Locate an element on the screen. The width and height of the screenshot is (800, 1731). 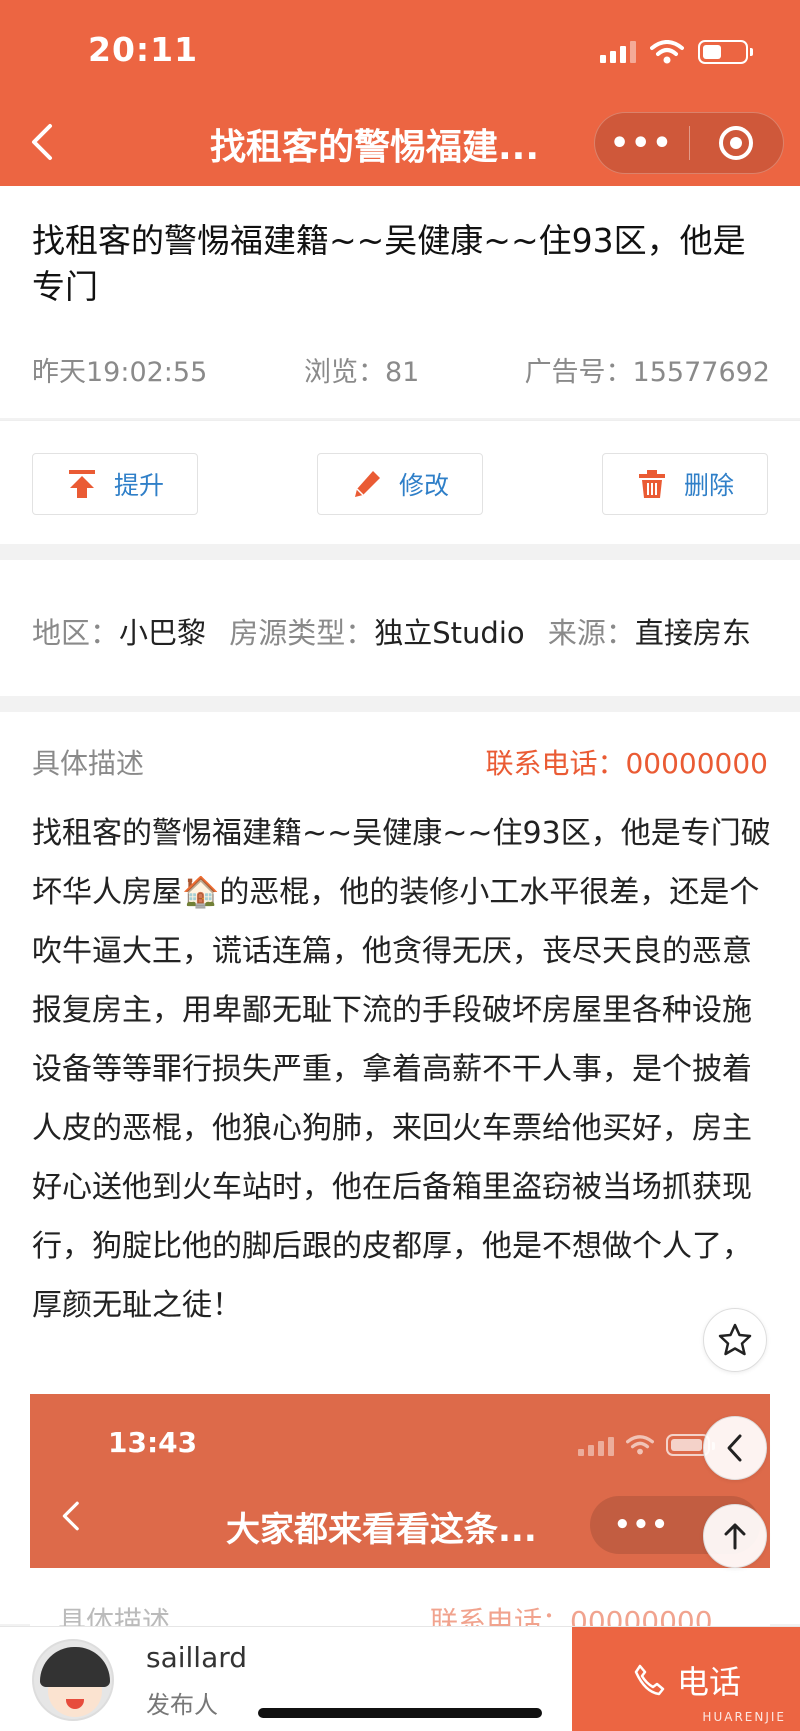
favorite-button is located at coordinates (735, 1340).